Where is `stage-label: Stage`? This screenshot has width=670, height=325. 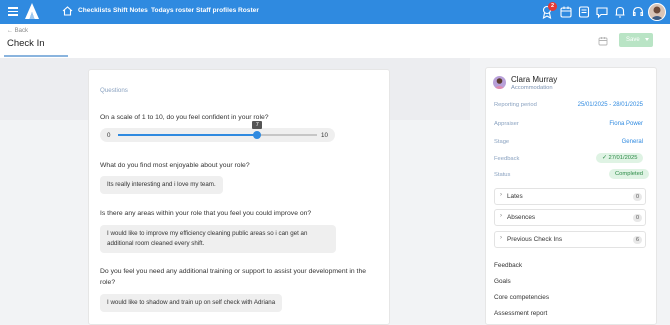
stage-label: Stage is located at coordinates (502, 142).